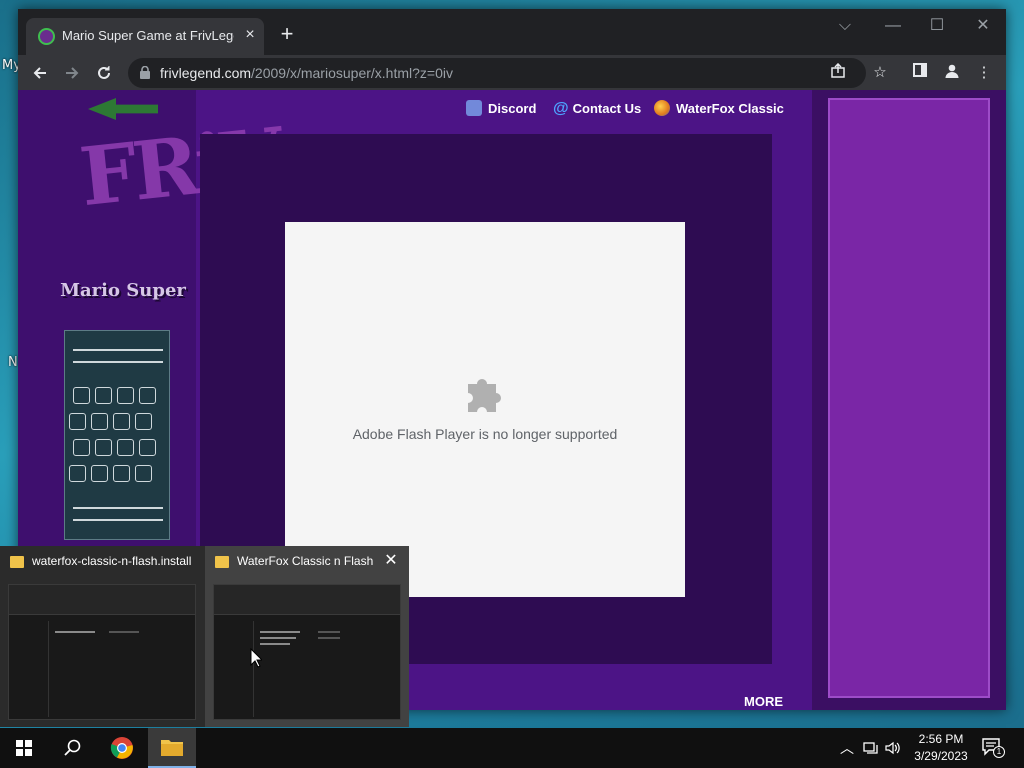 The width and height of the screenshot is (1024, 768). What do you see at coordinates (117, 435) in the screenshot?
I see `keyboard-icon` at bounding box center [117, 435].